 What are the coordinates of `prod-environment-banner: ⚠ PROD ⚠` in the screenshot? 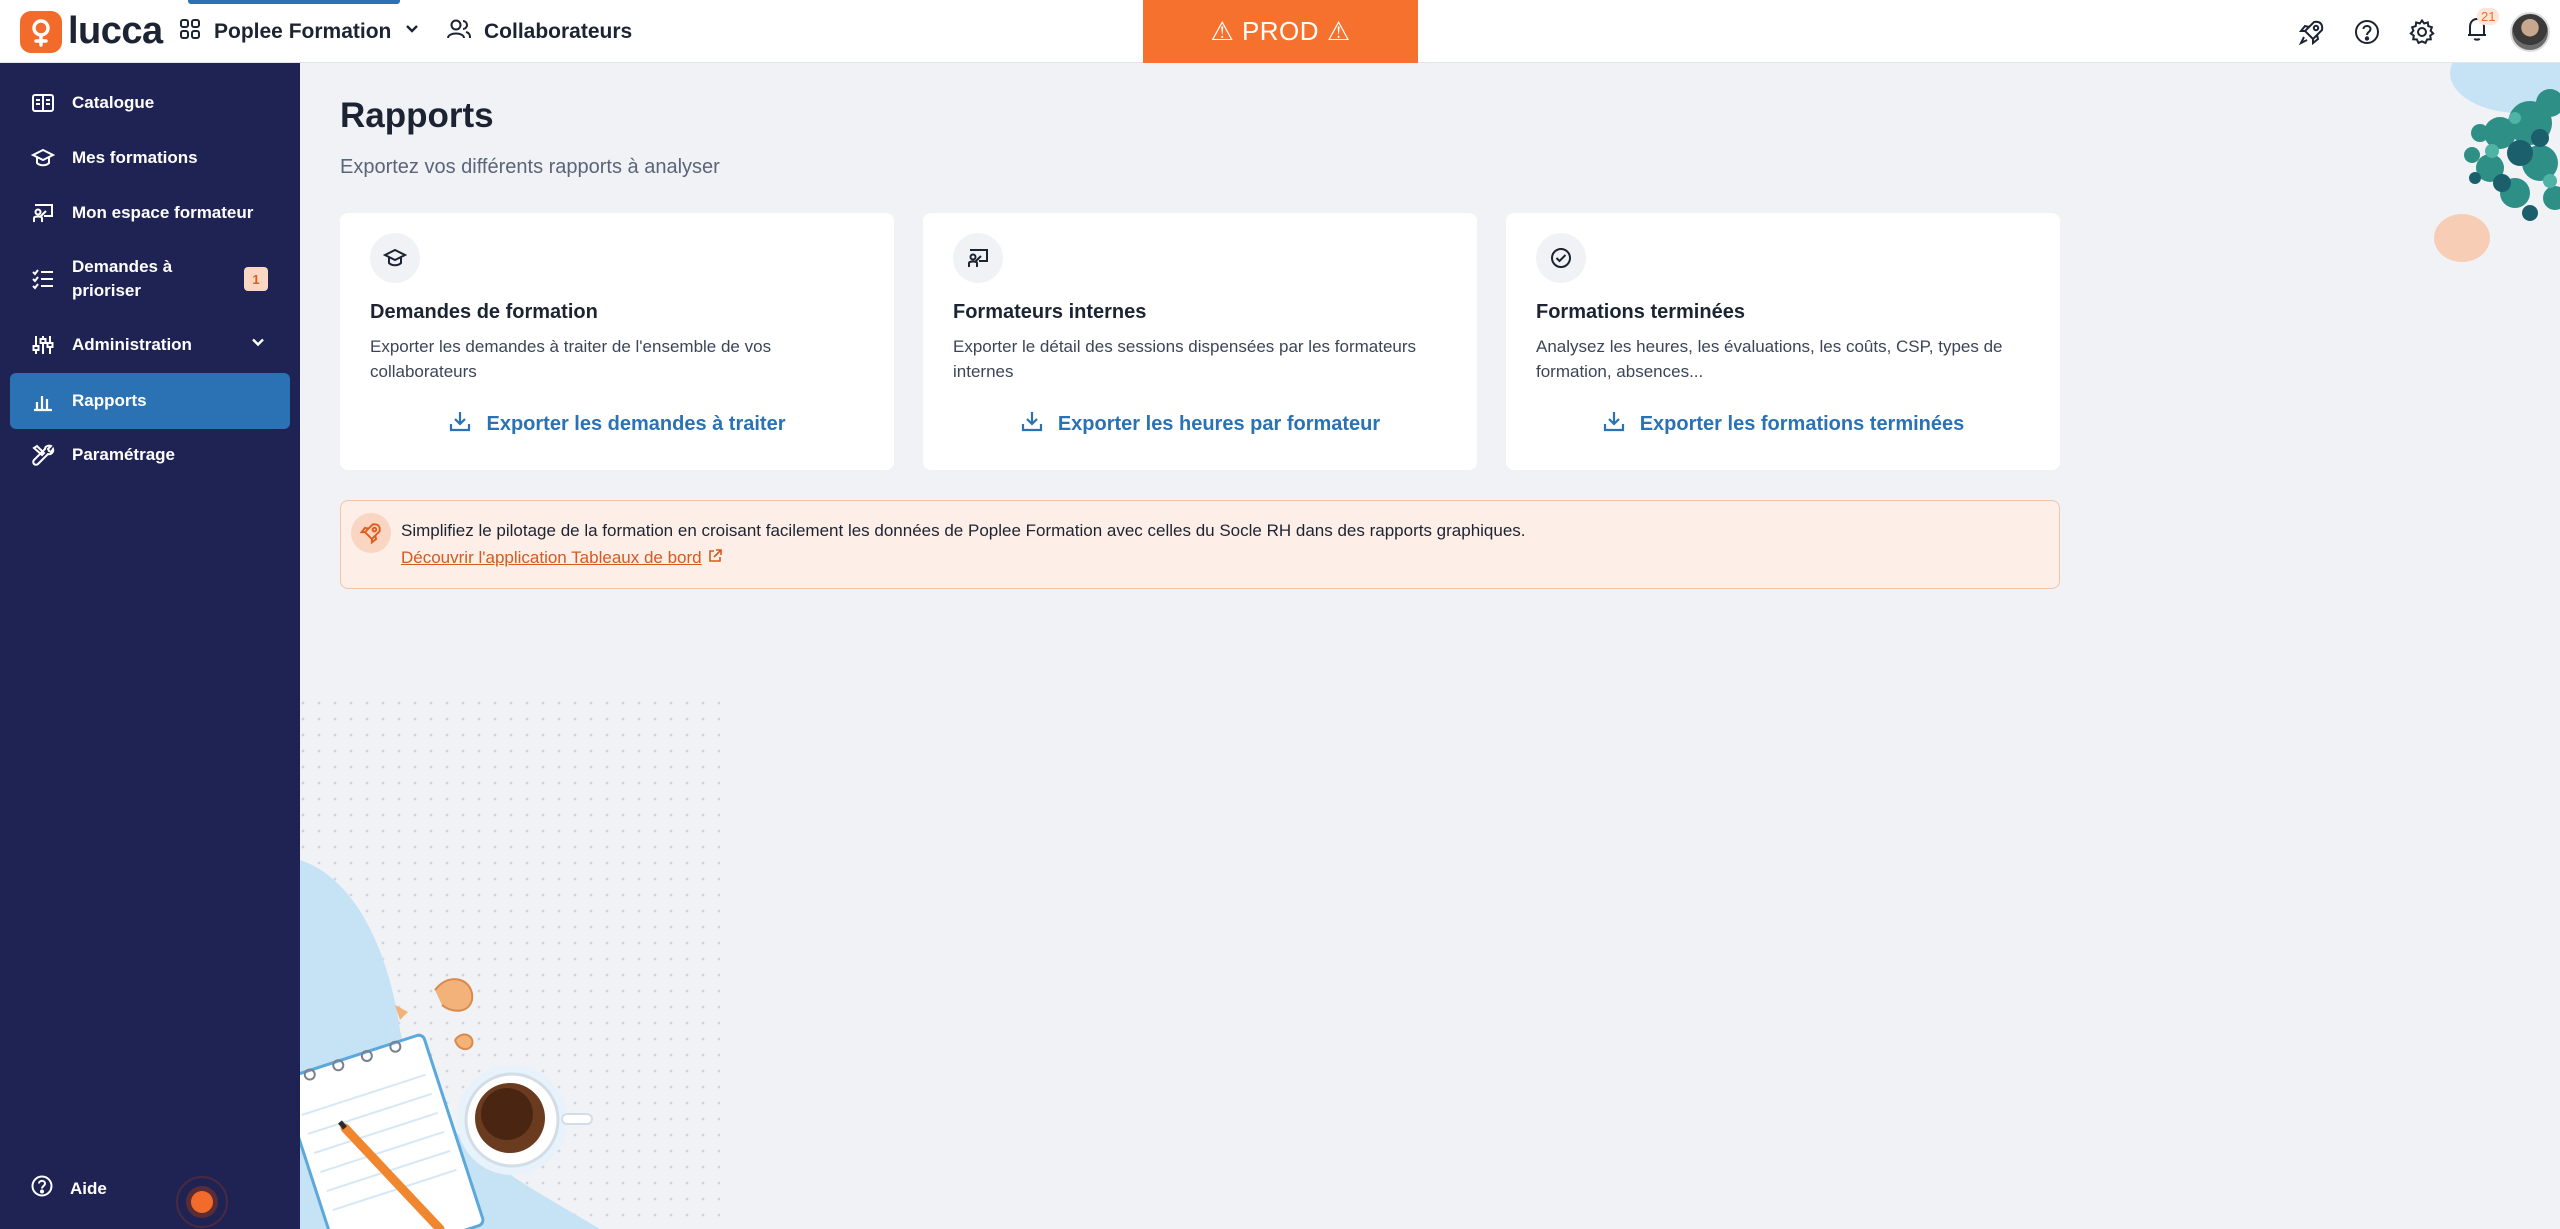 It's located at (1280, 31).